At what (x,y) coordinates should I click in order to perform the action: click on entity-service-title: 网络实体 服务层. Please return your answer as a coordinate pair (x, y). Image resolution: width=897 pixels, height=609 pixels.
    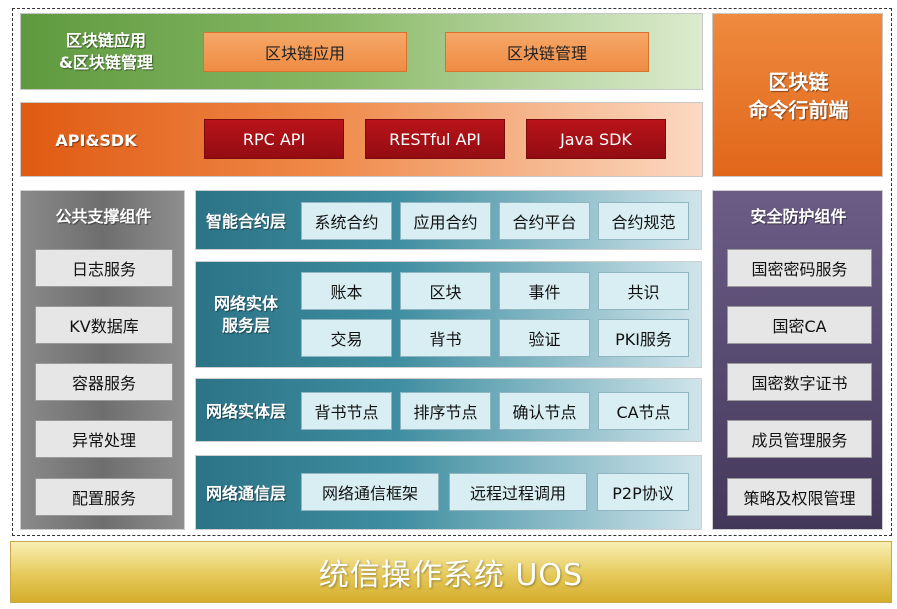
    Looking at the image, I should click on (245, 314).